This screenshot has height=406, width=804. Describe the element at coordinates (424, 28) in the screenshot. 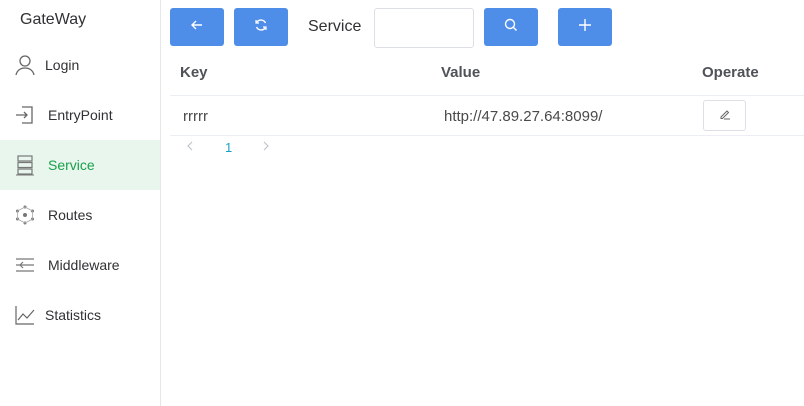

I see `service-input` at that location.